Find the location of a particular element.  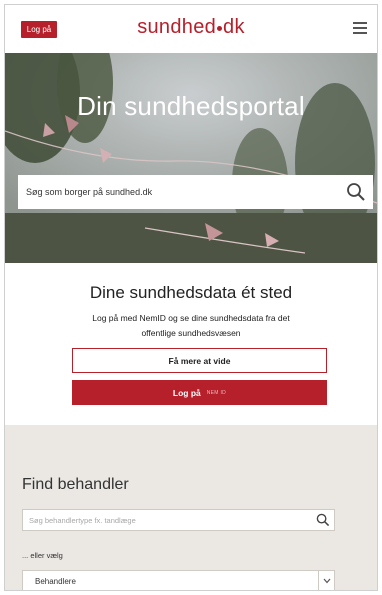

provider-type-select: Behandlere is located at coordinates (178, 580).